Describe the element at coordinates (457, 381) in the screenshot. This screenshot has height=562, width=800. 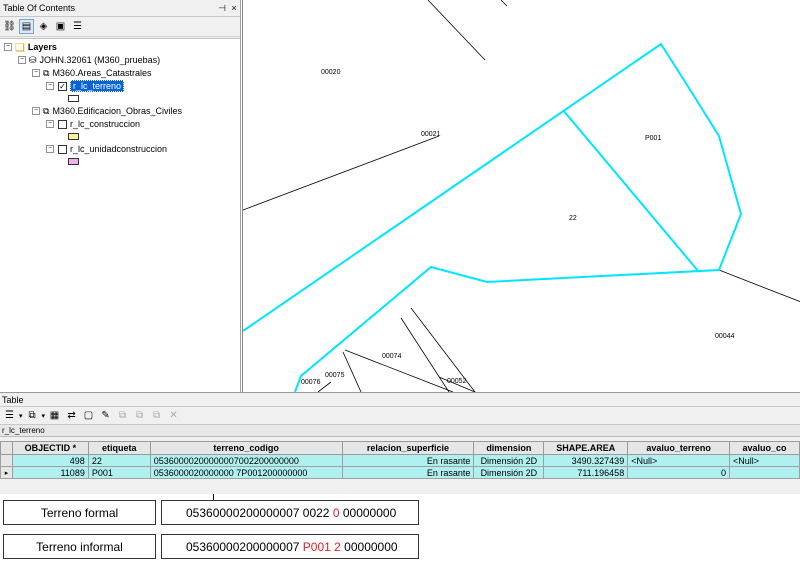
I see `parcel-label: 00052` at that location.